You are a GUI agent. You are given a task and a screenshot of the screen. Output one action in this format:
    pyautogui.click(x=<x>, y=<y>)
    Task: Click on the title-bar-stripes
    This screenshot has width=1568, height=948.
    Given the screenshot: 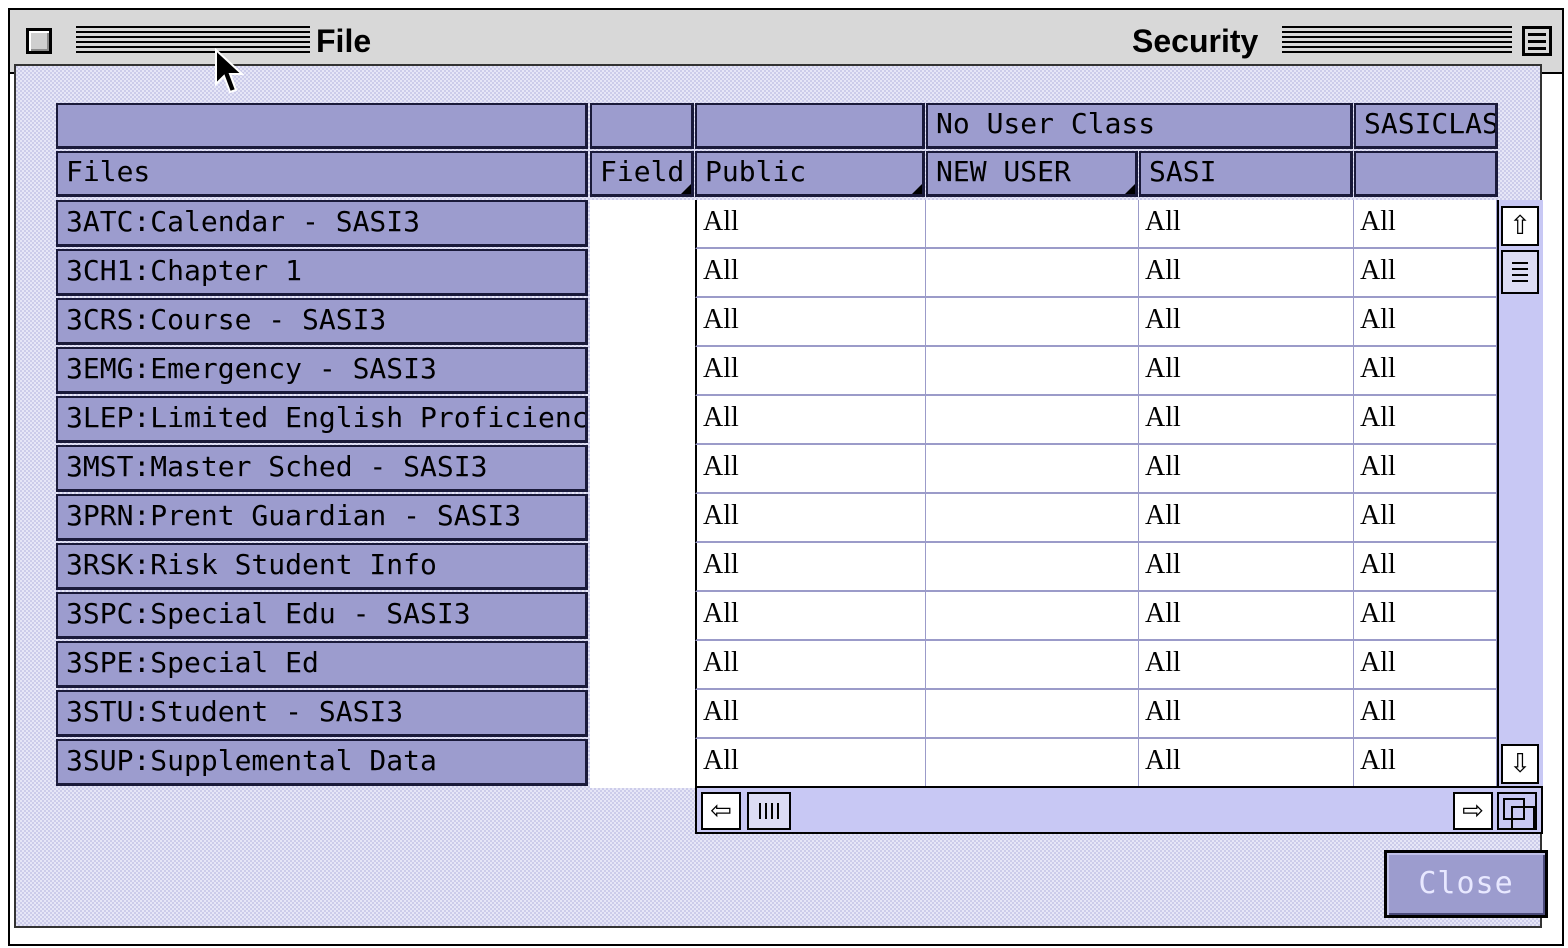 What is the action you would take?
    pyautogui.click(x=196, y=41)
    